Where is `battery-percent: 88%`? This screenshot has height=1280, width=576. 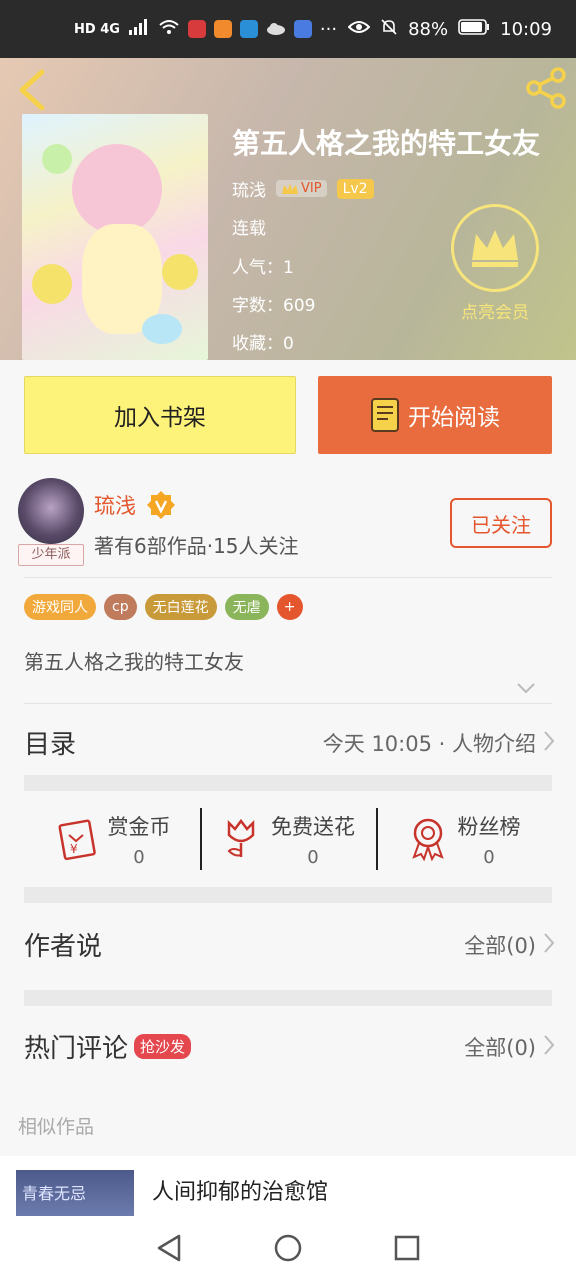
battery-percent: 88% is located at coordinates (428, 29).